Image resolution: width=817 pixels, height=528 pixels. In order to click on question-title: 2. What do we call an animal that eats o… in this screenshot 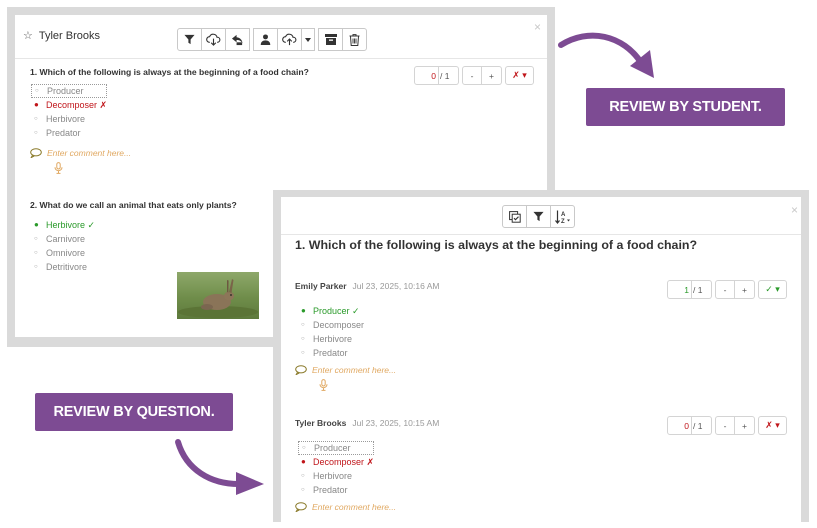, I will do `click(133, 205)`.